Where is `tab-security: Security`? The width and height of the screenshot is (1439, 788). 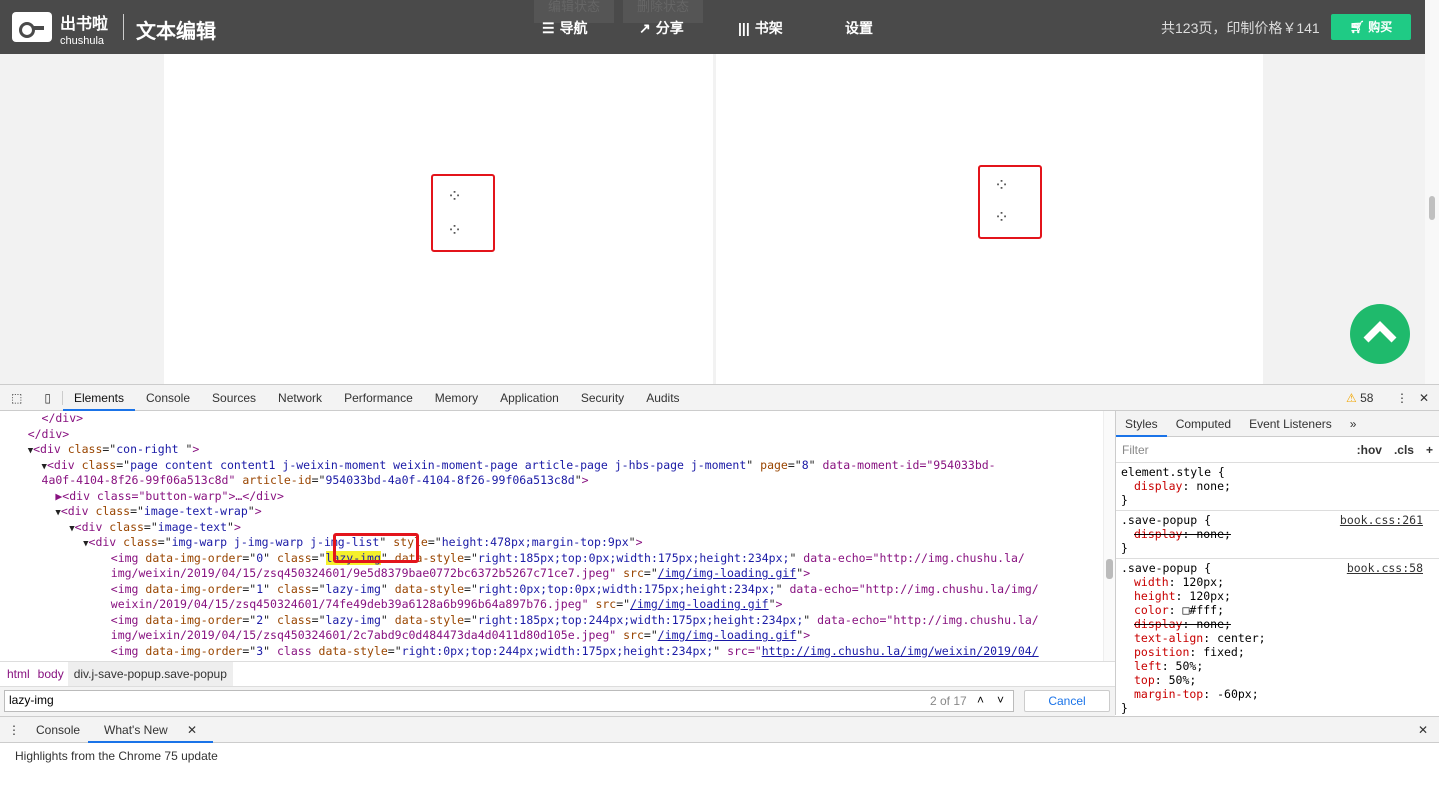
tab-security: Security is located at coordinates (602, 398).